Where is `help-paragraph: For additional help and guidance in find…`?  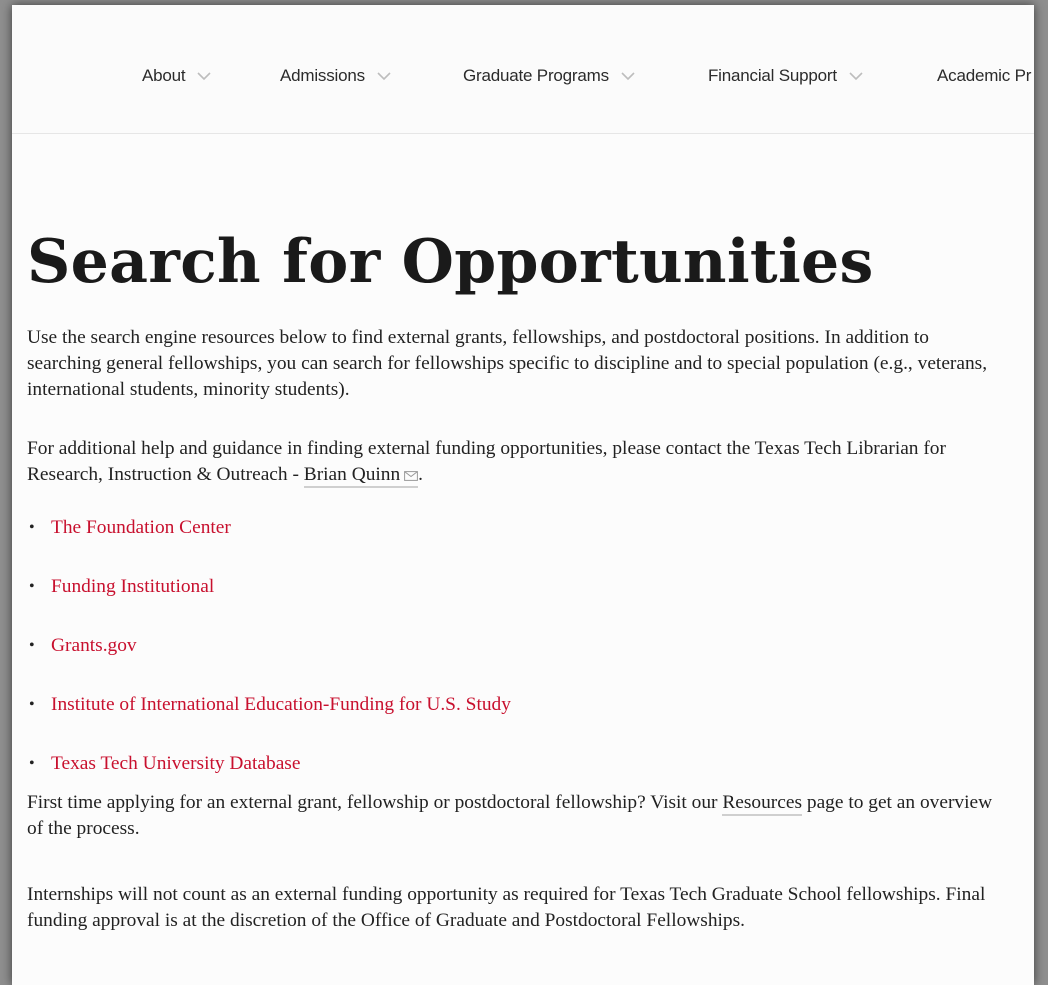 help-paragraph: For additional help and guidance in find… is located at coordinates (514, 462).